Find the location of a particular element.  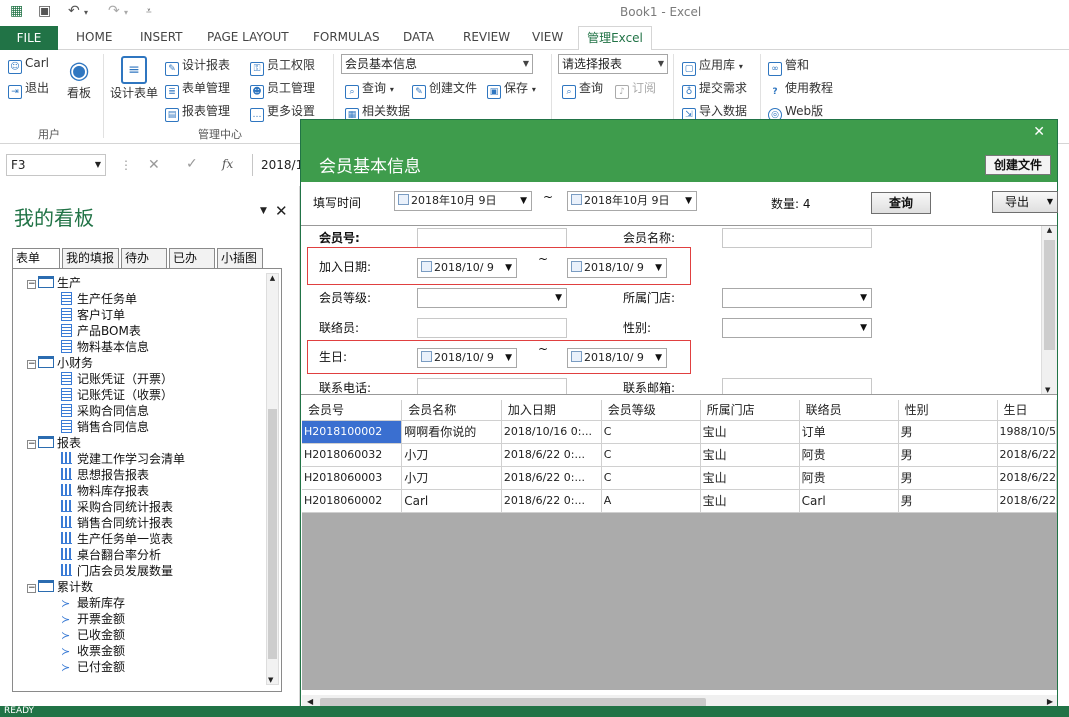

tree-item: 生产任务单 is located at coordinates (99, 299).